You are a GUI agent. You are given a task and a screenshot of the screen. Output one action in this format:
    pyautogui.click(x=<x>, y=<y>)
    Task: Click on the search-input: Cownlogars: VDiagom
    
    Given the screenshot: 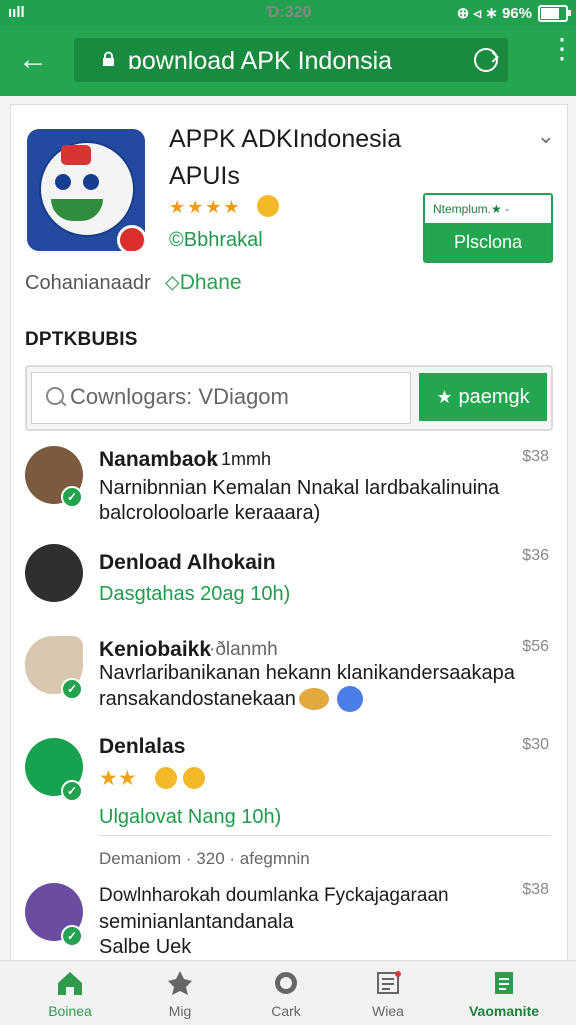 What is the action you would take?
    pyautogui.click(x=221, y=398)
    